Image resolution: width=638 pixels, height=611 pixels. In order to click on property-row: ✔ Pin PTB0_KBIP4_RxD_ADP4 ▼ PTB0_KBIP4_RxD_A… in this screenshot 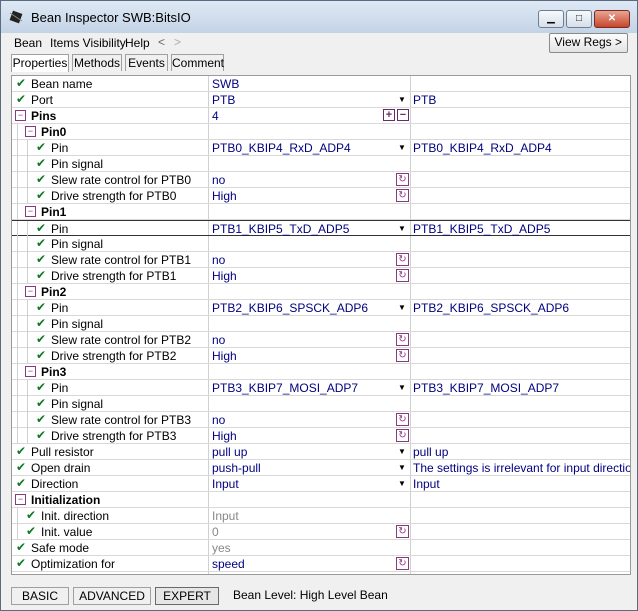, I will do `click(321, 148)`.